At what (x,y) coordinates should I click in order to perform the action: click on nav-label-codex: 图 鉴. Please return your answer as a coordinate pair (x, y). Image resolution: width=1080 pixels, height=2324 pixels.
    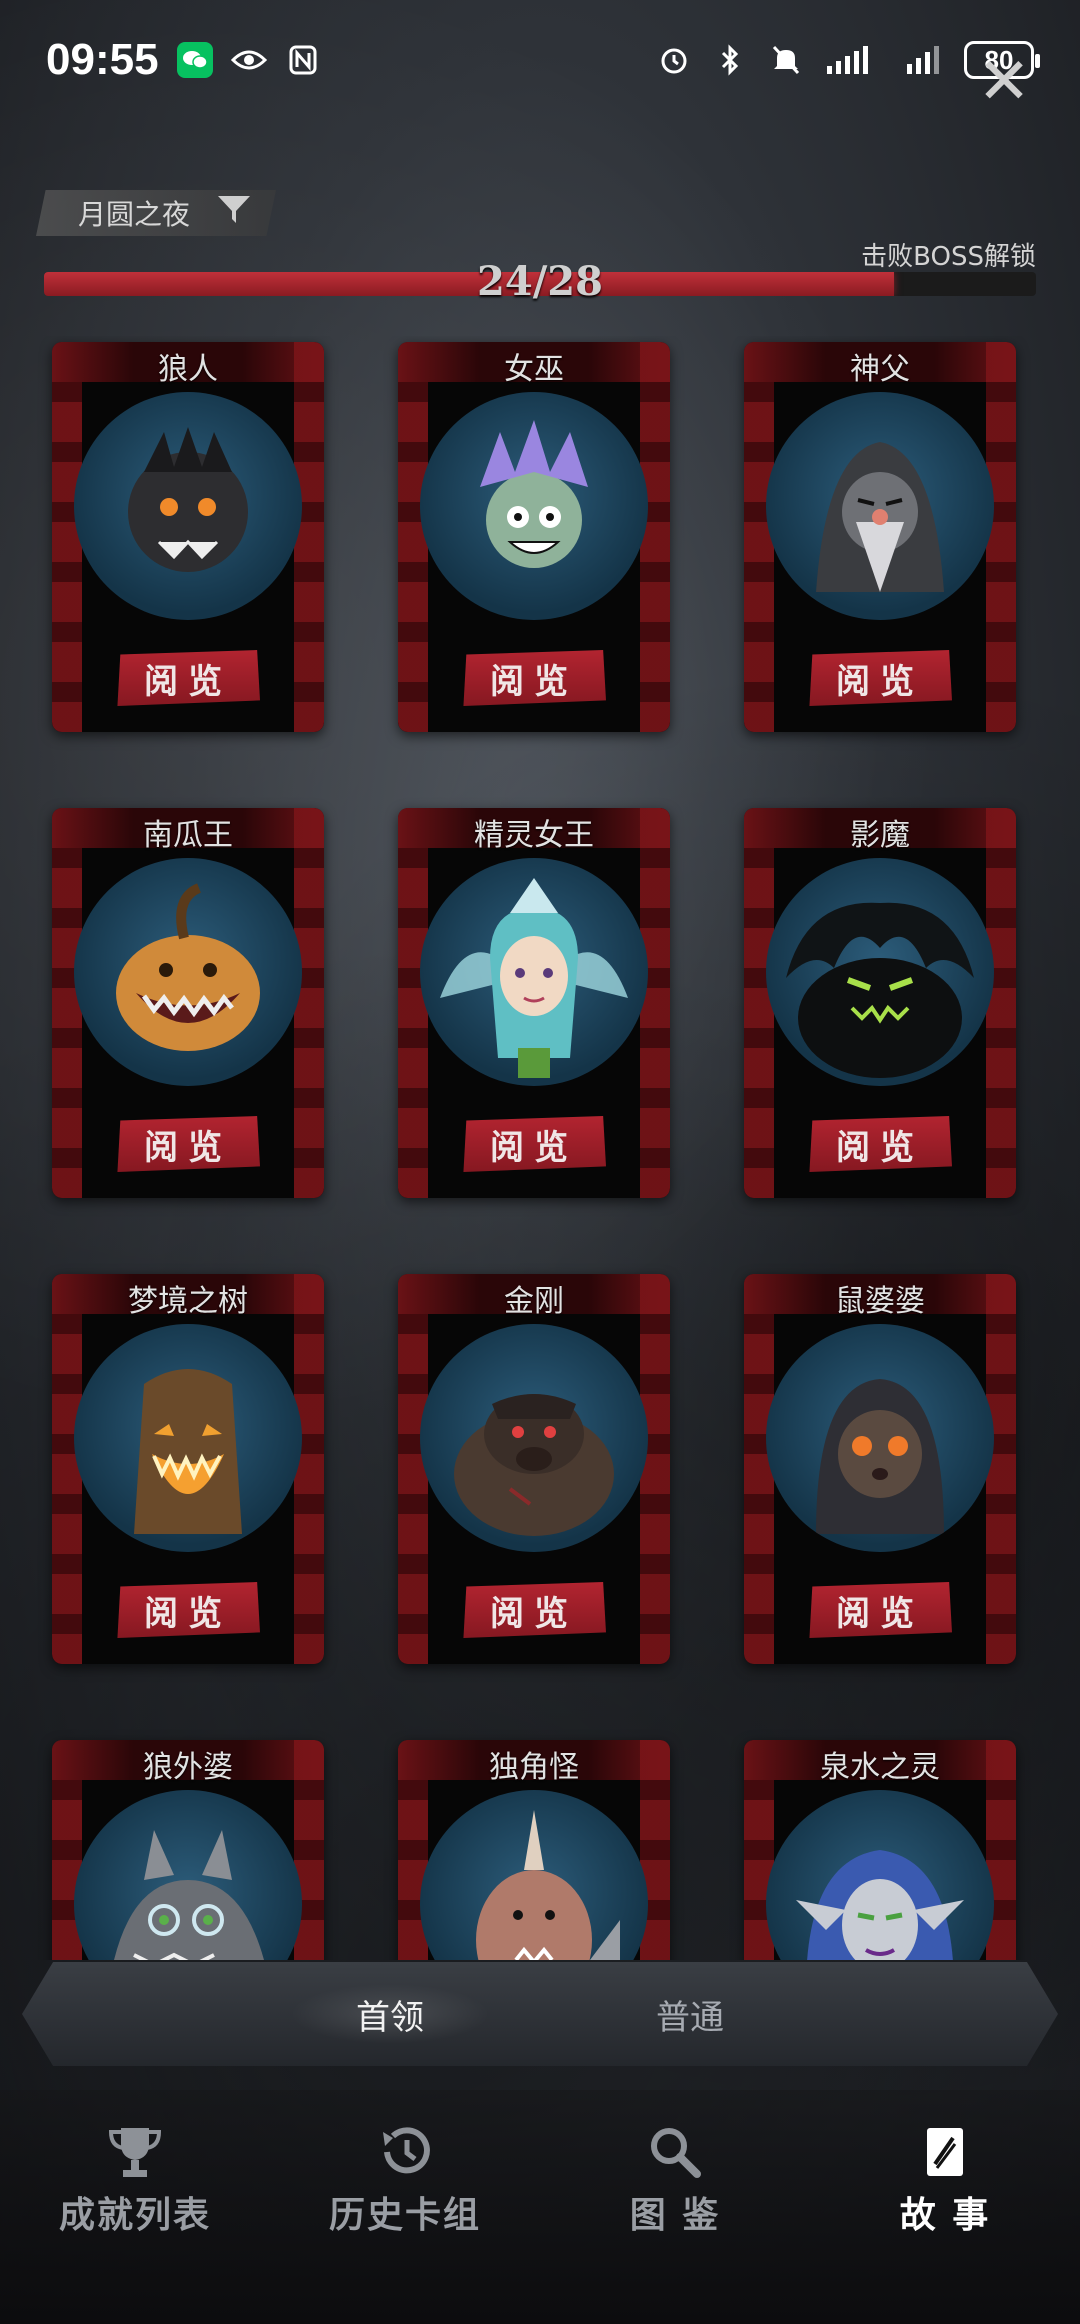
    Looking at the image, I should click on (675, 2215).